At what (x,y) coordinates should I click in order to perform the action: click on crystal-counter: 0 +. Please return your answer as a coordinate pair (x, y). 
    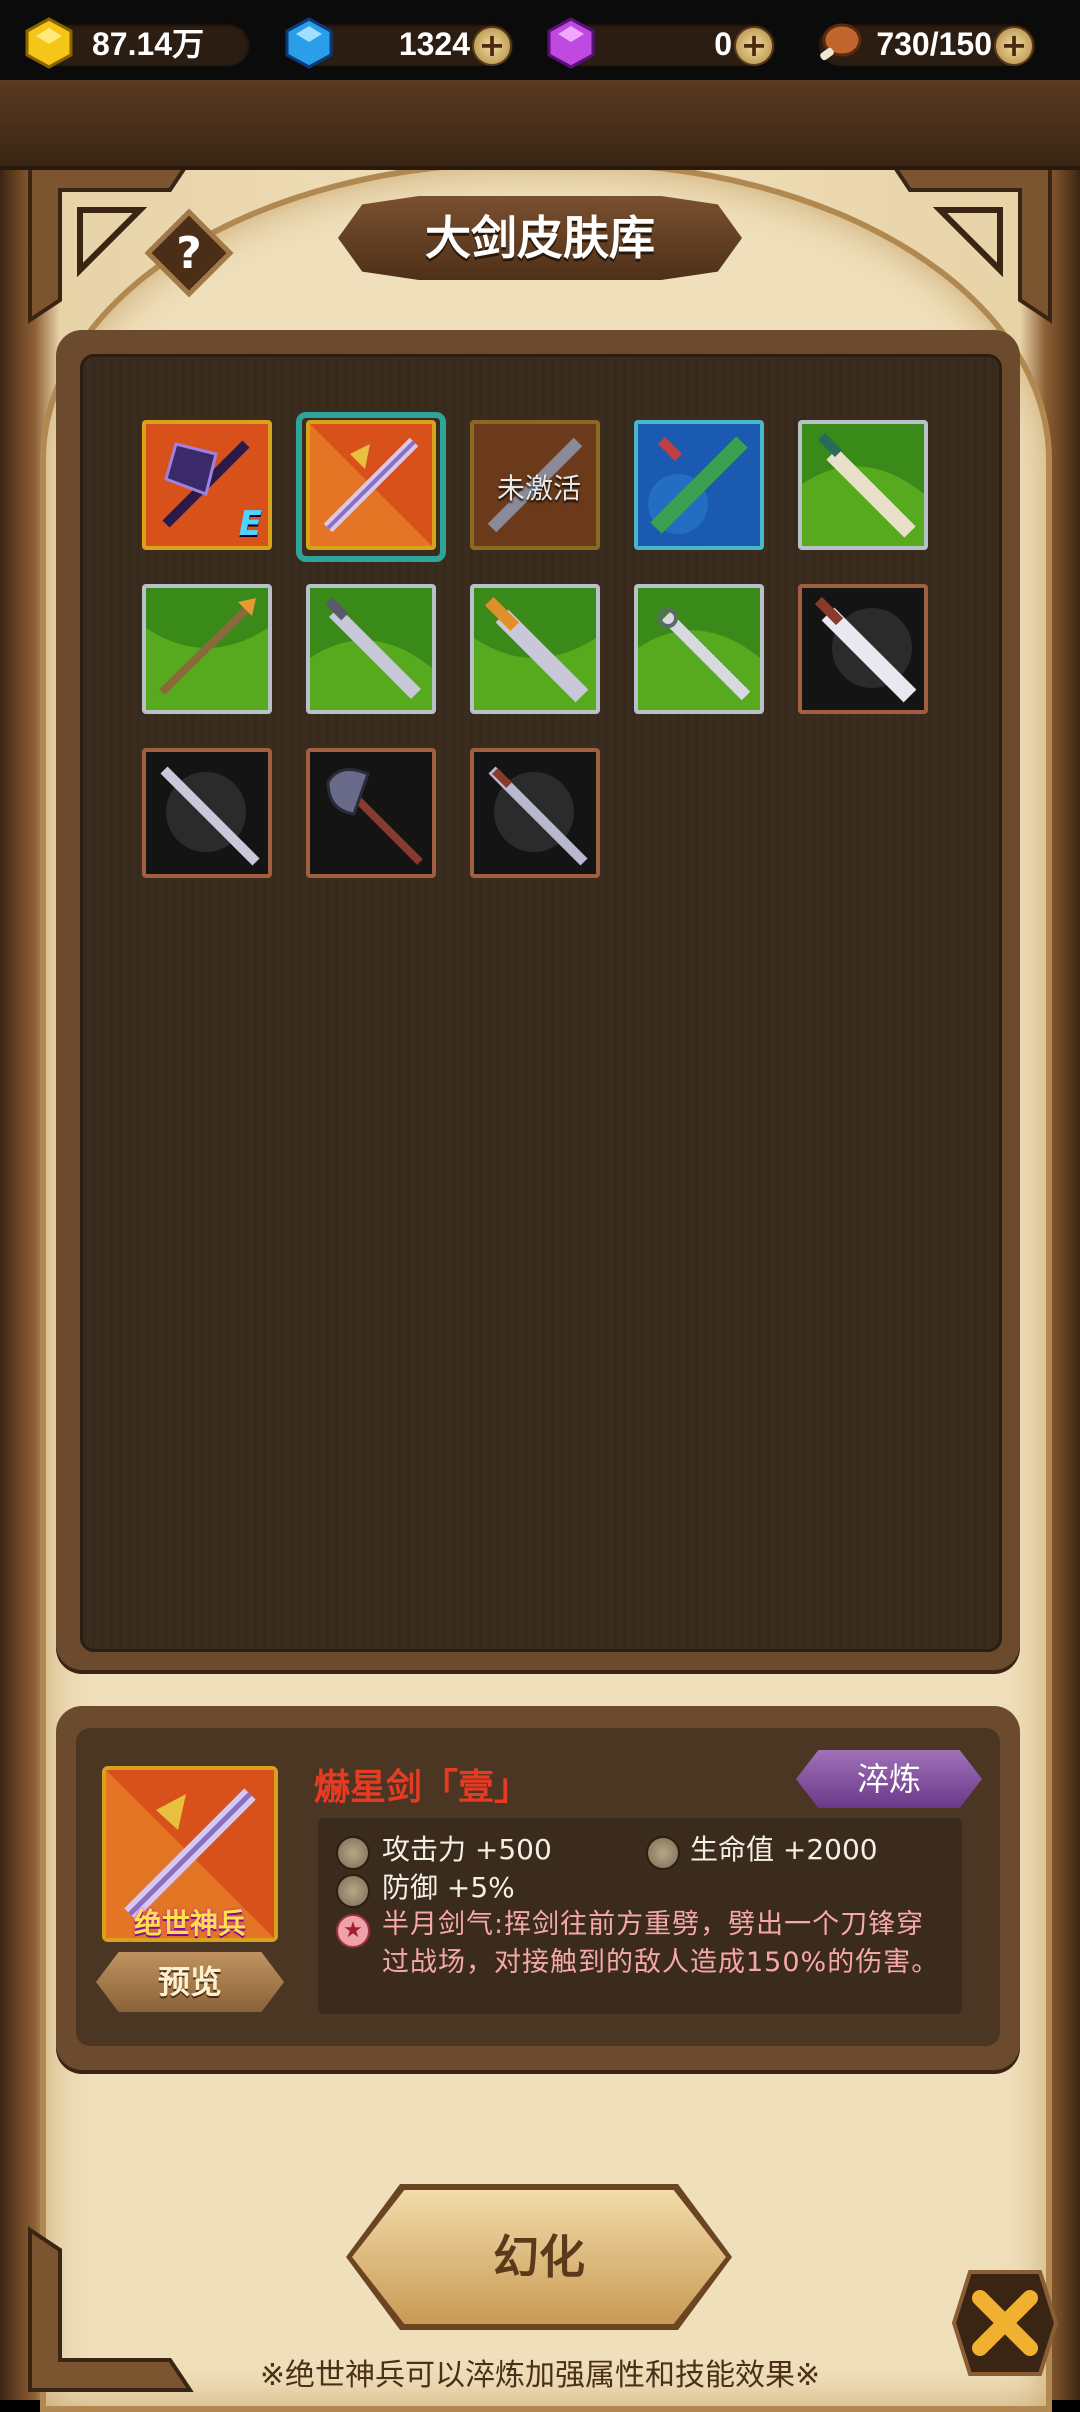
    Looking at the image, I should click on (661, 43).